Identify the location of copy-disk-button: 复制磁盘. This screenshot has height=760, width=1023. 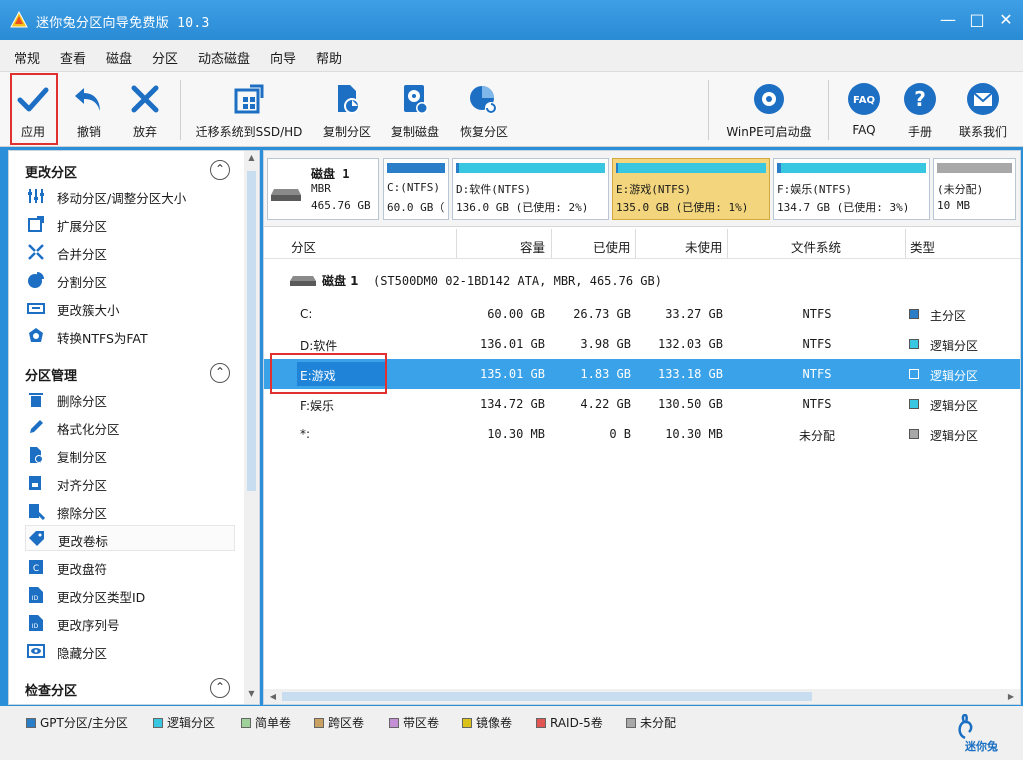
(415, 109).